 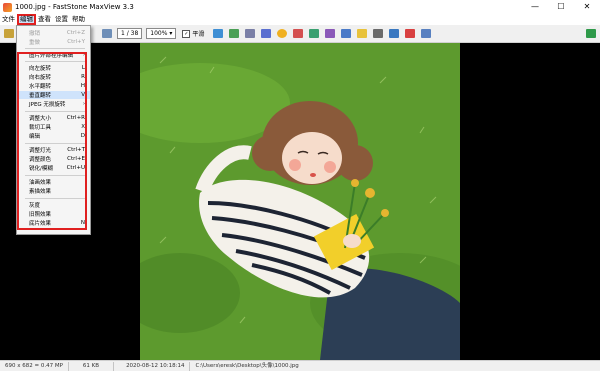 I want to click on delete-icon, so click(x=410, y=33).